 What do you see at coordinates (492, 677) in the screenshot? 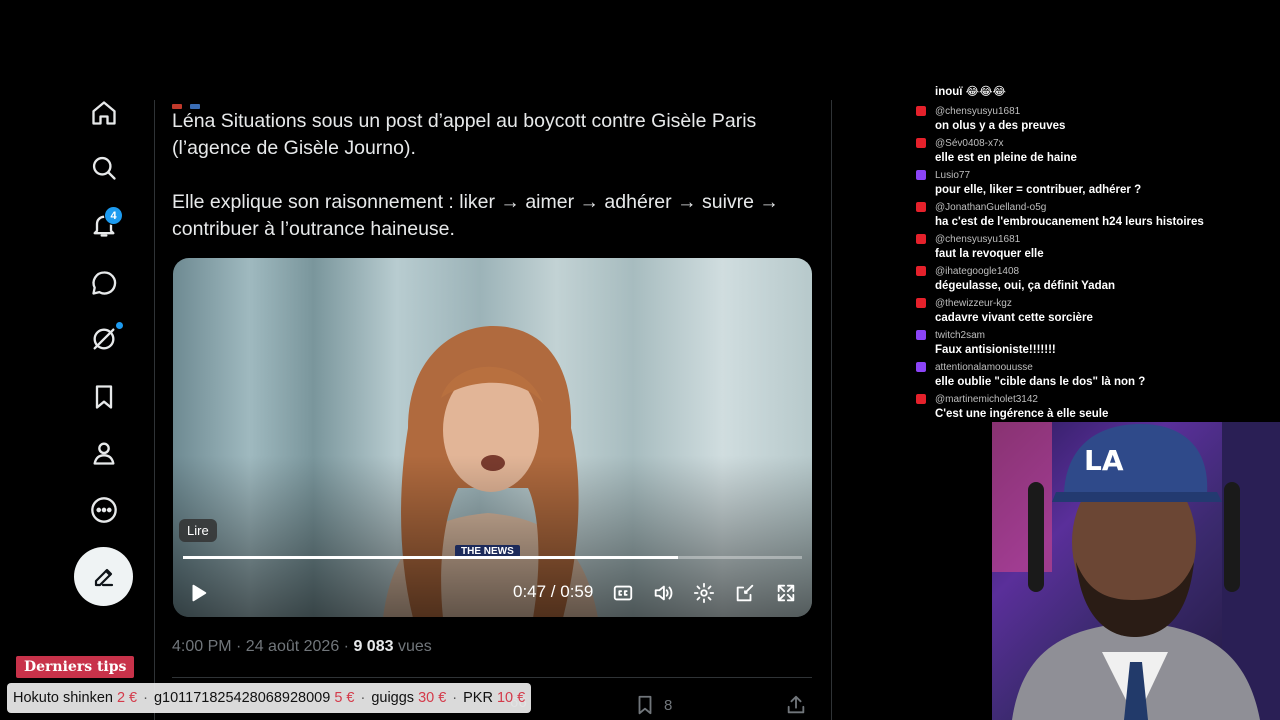
I see `divider` at bounding box center [492, 677].